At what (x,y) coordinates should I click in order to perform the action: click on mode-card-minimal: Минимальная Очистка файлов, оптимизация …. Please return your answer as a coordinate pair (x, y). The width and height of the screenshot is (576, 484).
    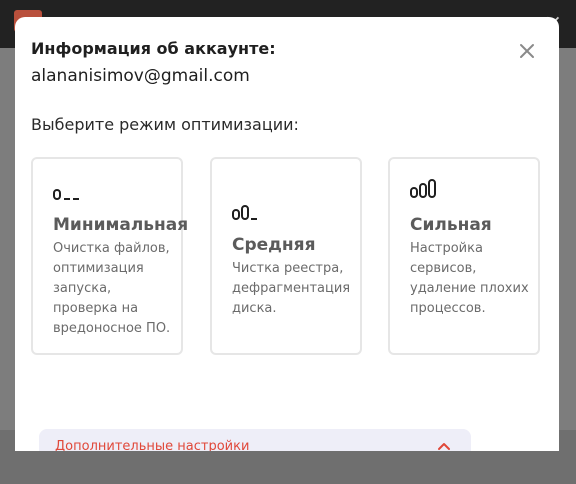
    Looking at the image, I should click on (109, 256).